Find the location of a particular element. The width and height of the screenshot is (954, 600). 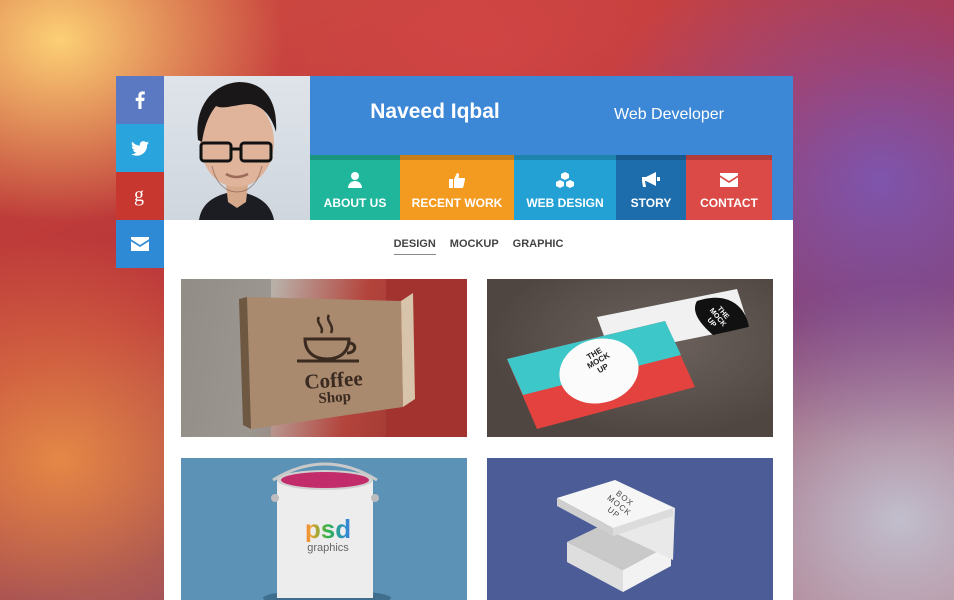

gallery-item-paint-can: psd graphics is located at coordinates (324, 529).